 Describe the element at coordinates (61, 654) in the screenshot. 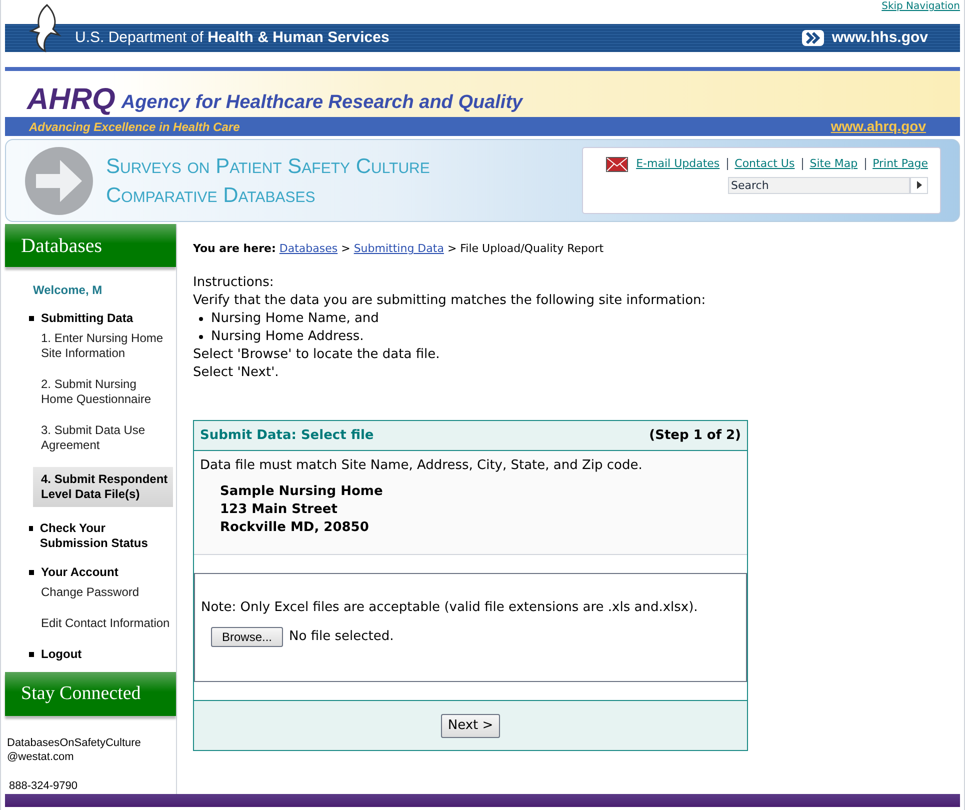

I see `nav-section-link: Logout` at that location.